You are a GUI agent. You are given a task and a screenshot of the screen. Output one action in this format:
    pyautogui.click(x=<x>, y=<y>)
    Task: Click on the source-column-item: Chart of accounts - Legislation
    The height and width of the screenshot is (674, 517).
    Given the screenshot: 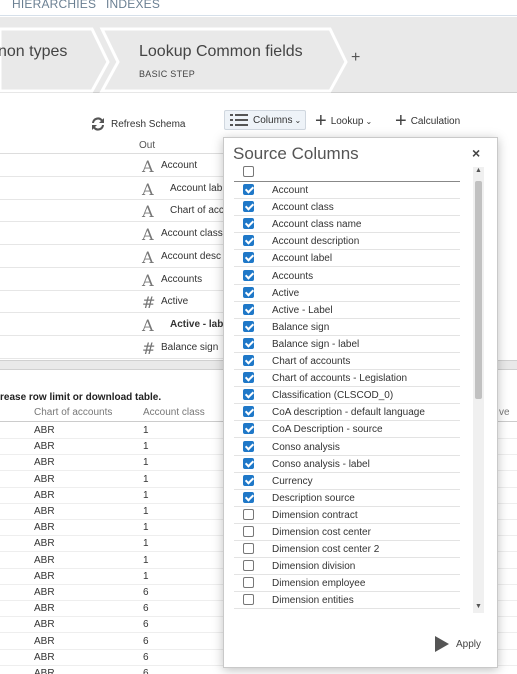 What is the action you would take?
    pyautogui.click(x=347, y=379)
    